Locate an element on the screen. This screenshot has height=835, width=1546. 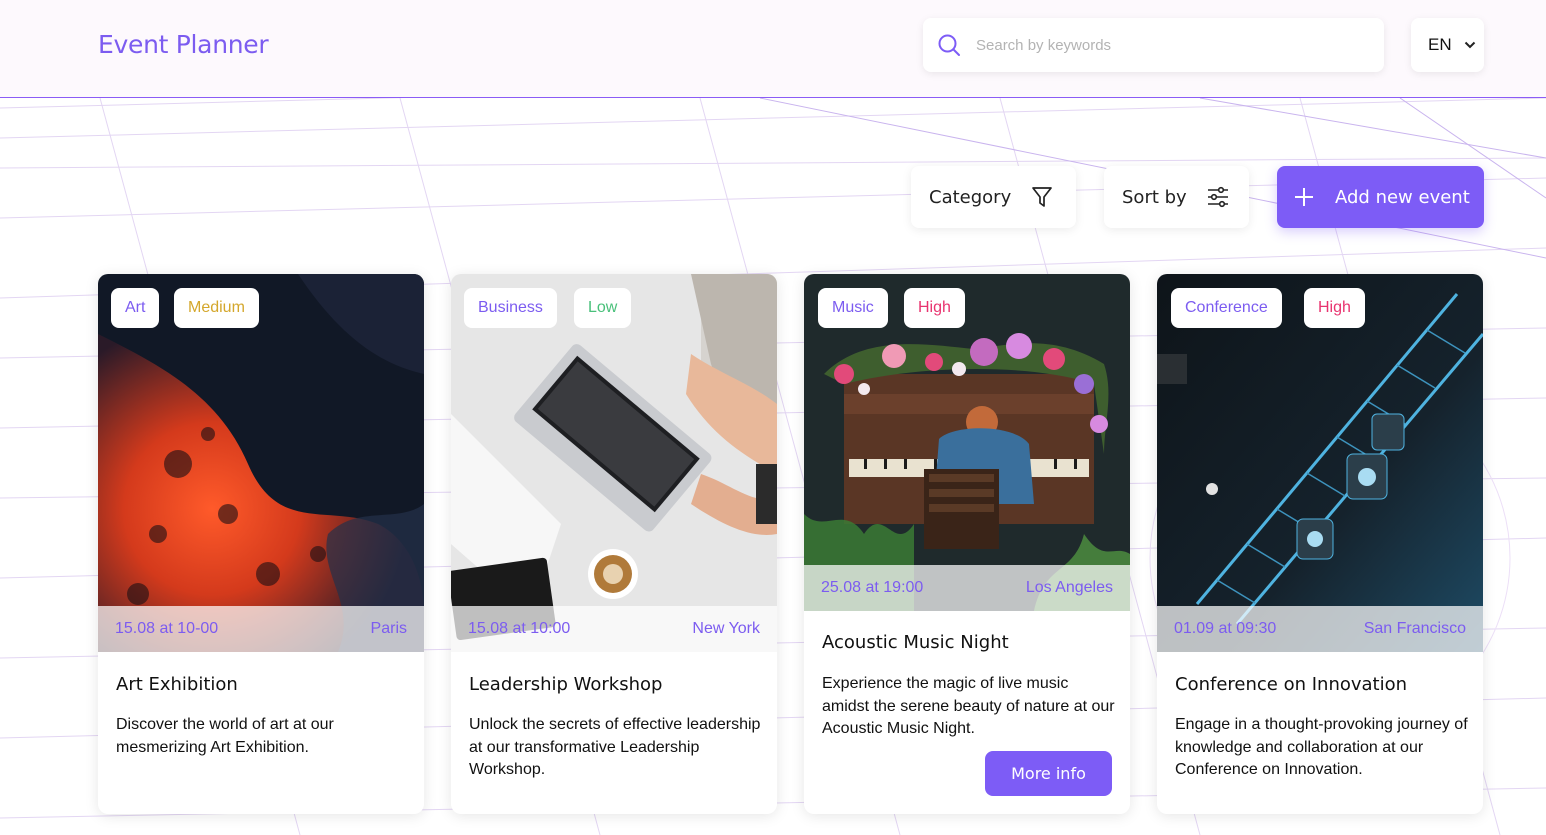
event-meta: 15.08 at 10-00 Paris is located at coordinates (261, 629).